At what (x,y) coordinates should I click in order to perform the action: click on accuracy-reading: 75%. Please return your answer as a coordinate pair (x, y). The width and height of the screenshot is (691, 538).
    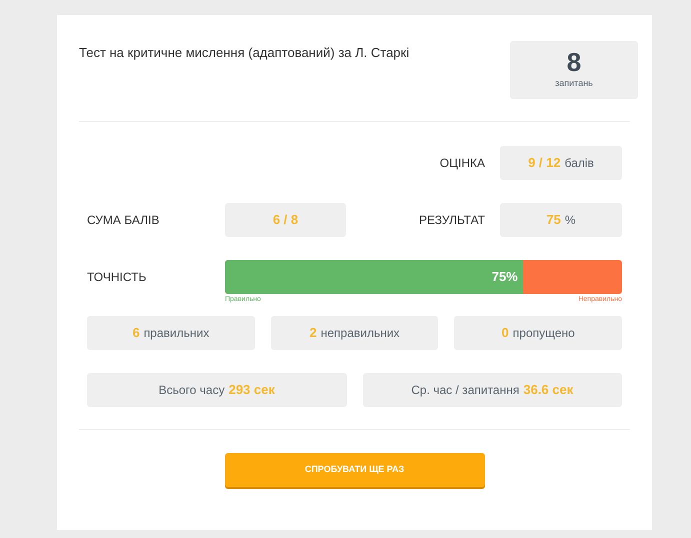
    Looking at the image, I should click on (505, 277).